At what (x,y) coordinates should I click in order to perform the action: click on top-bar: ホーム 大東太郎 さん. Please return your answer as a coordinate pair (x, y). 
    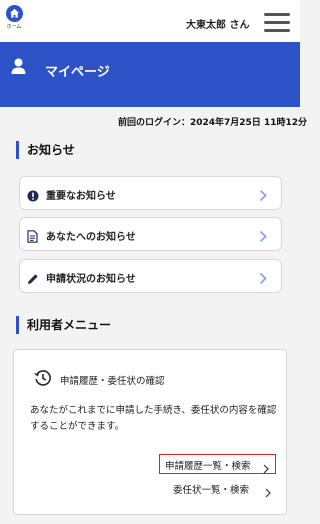
    Looking at the image, I should click on (150, 21).